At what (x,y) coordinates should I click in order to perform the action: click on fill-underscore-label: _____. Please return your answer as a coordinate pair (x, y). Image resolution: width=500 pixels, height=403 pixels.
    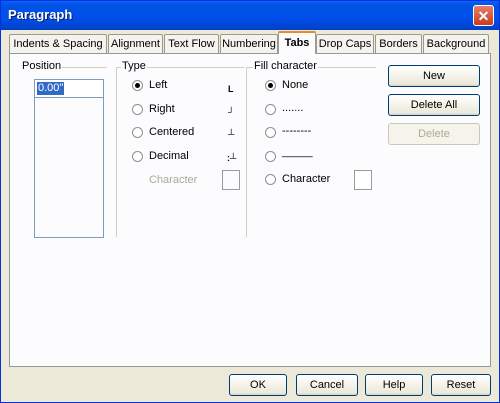
    Looking at the image, I should click on (297, 152).